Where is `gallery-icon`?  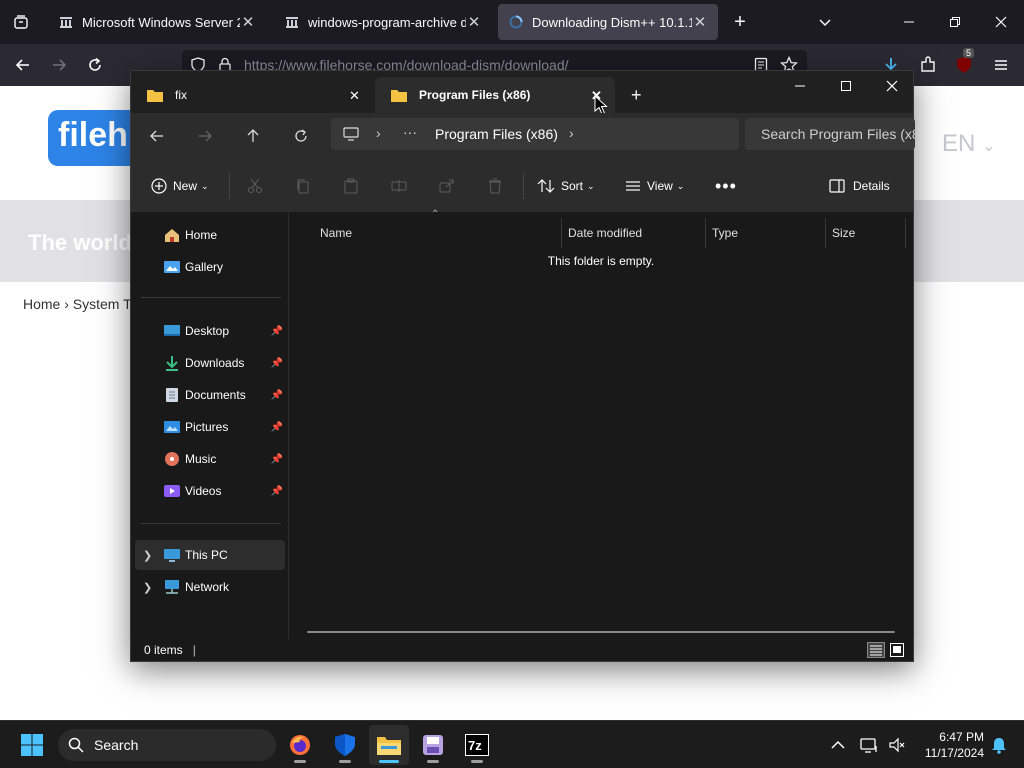
gallery-icon is located at coordinates (172, 267).